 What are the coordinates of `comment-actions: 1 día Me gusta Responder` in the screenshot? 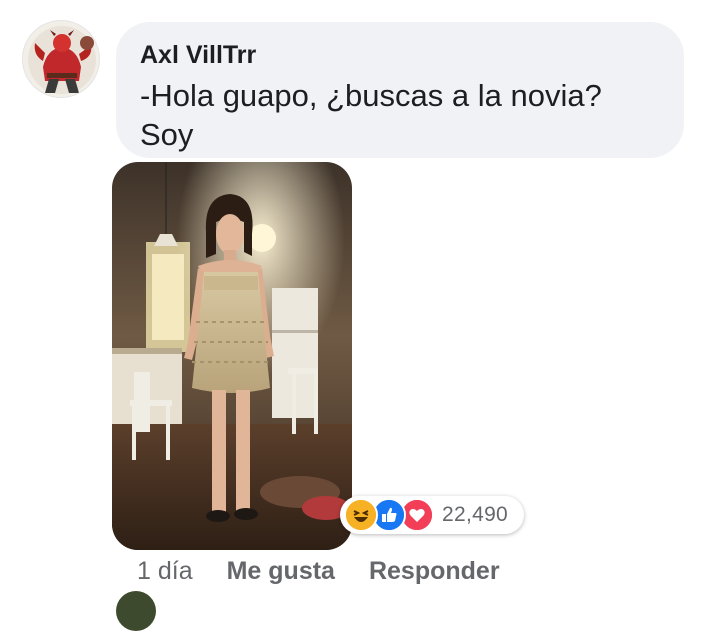 It's located at (318, 571).